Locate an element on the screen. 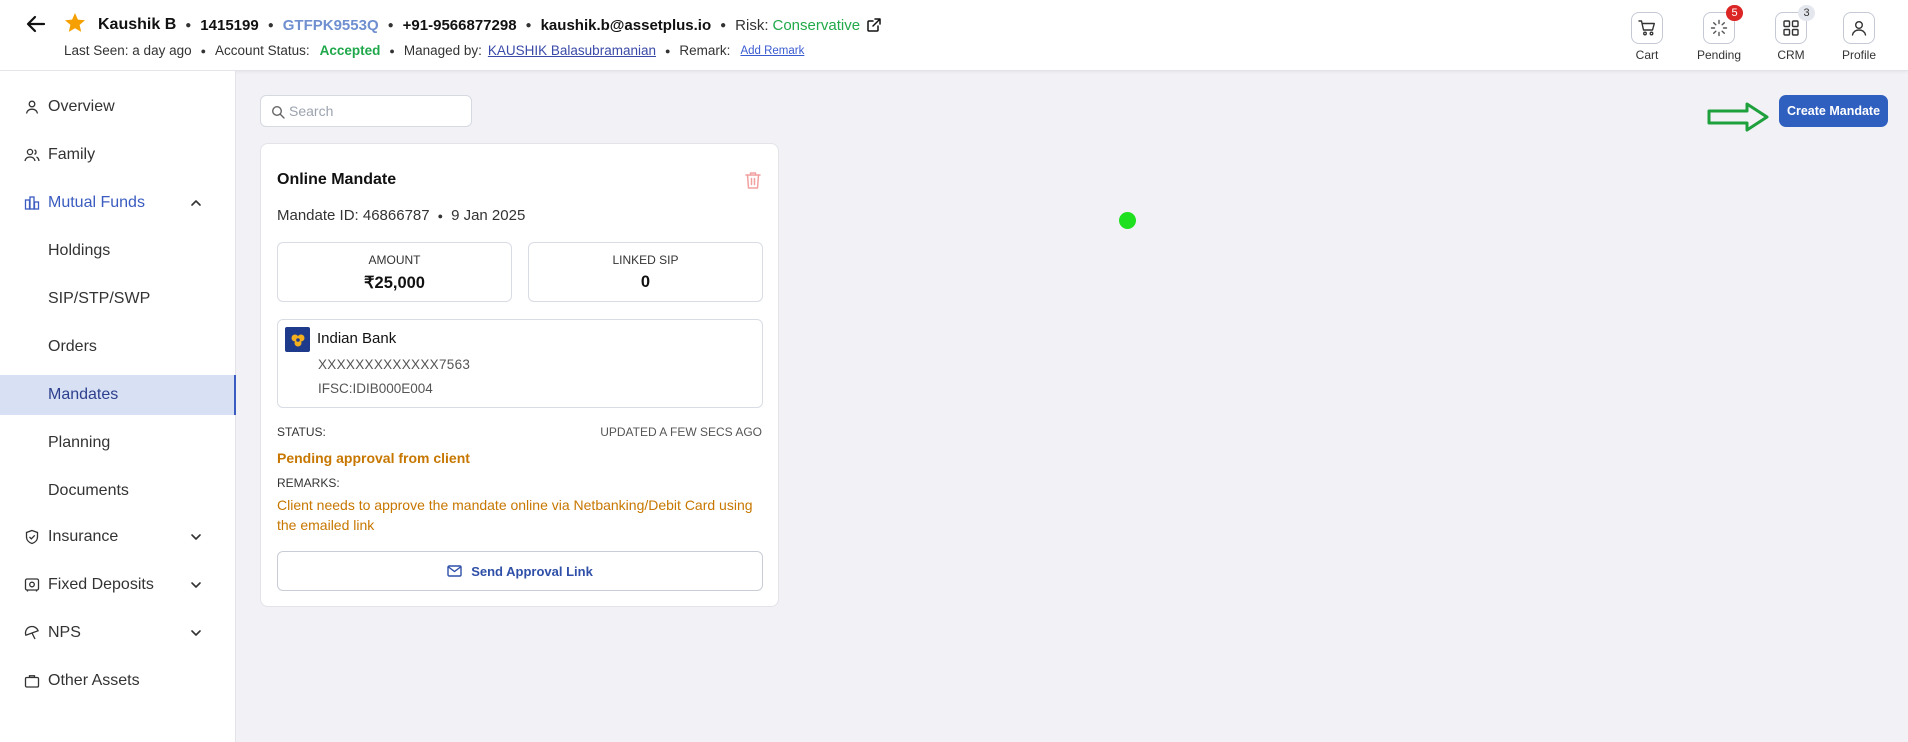 This screenshot has width=1908, height=742. cursor-marker is located at coordinates (1127, 220).